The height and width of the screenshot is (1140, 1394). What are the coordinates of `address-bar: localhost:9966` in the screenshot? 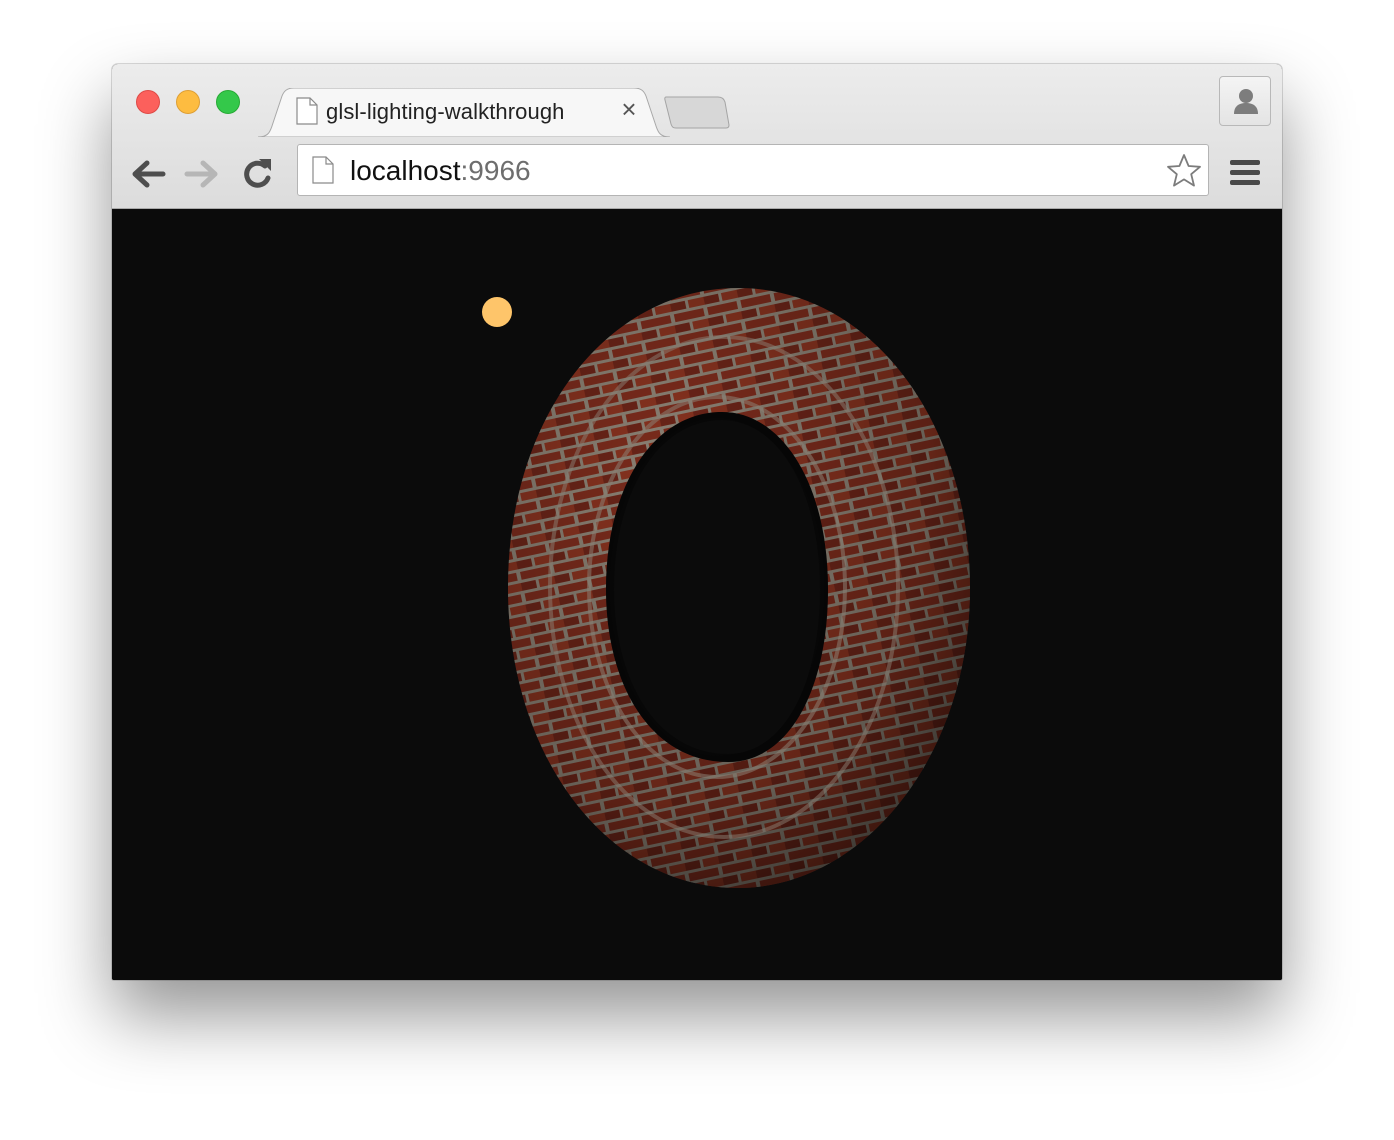 It's located at (753, 170).